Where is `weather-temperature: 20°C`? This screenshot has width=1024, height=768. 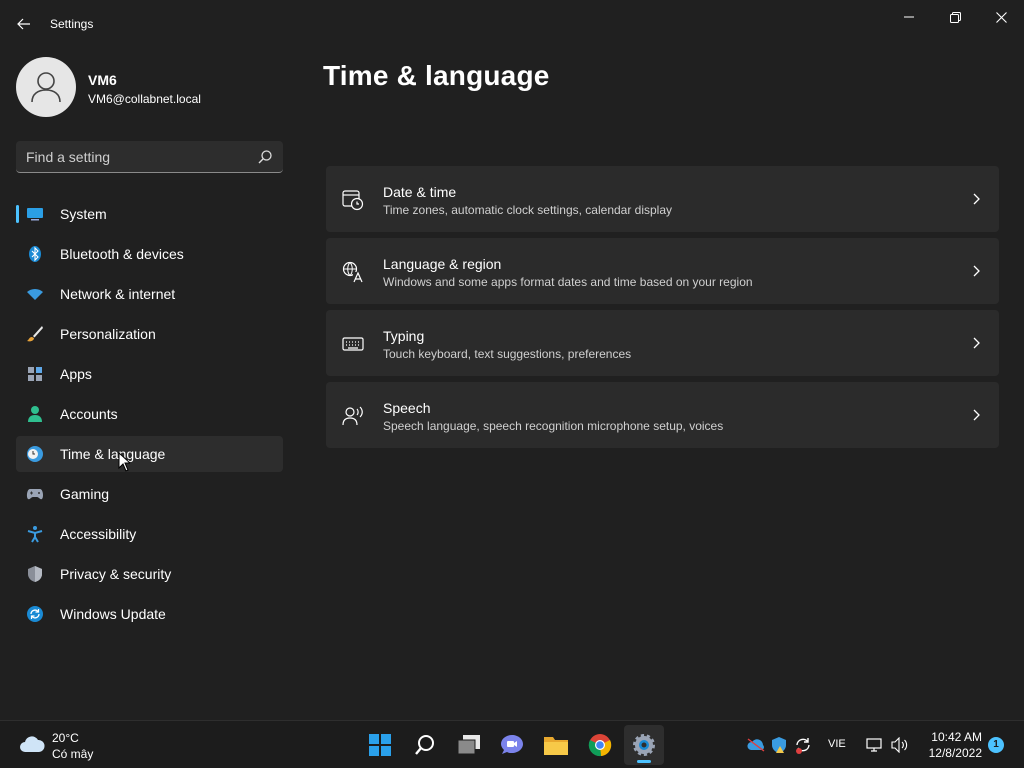 weather-temperature: 20°C is located at coordinates (65, 738).